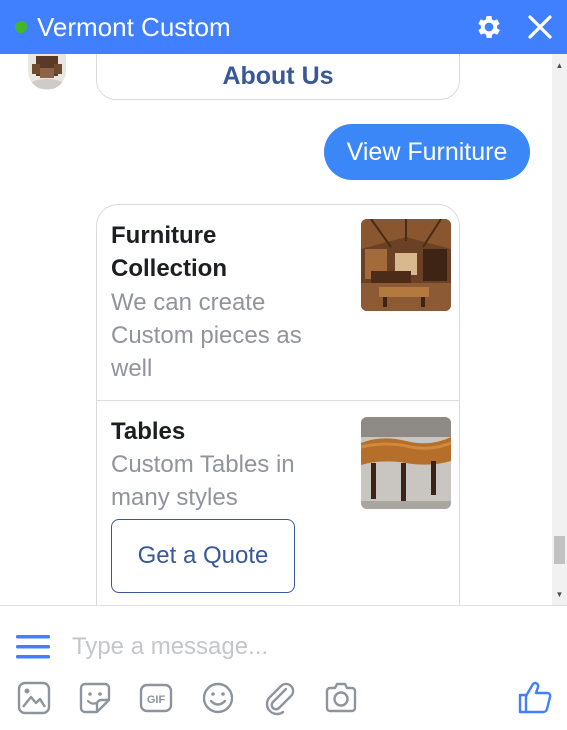 This screenshot has height=730, width=567. Describe the element at coordinates (203, 464) in the screenshot. I see `item-subtitle-line: Custom Tables in` at that location.